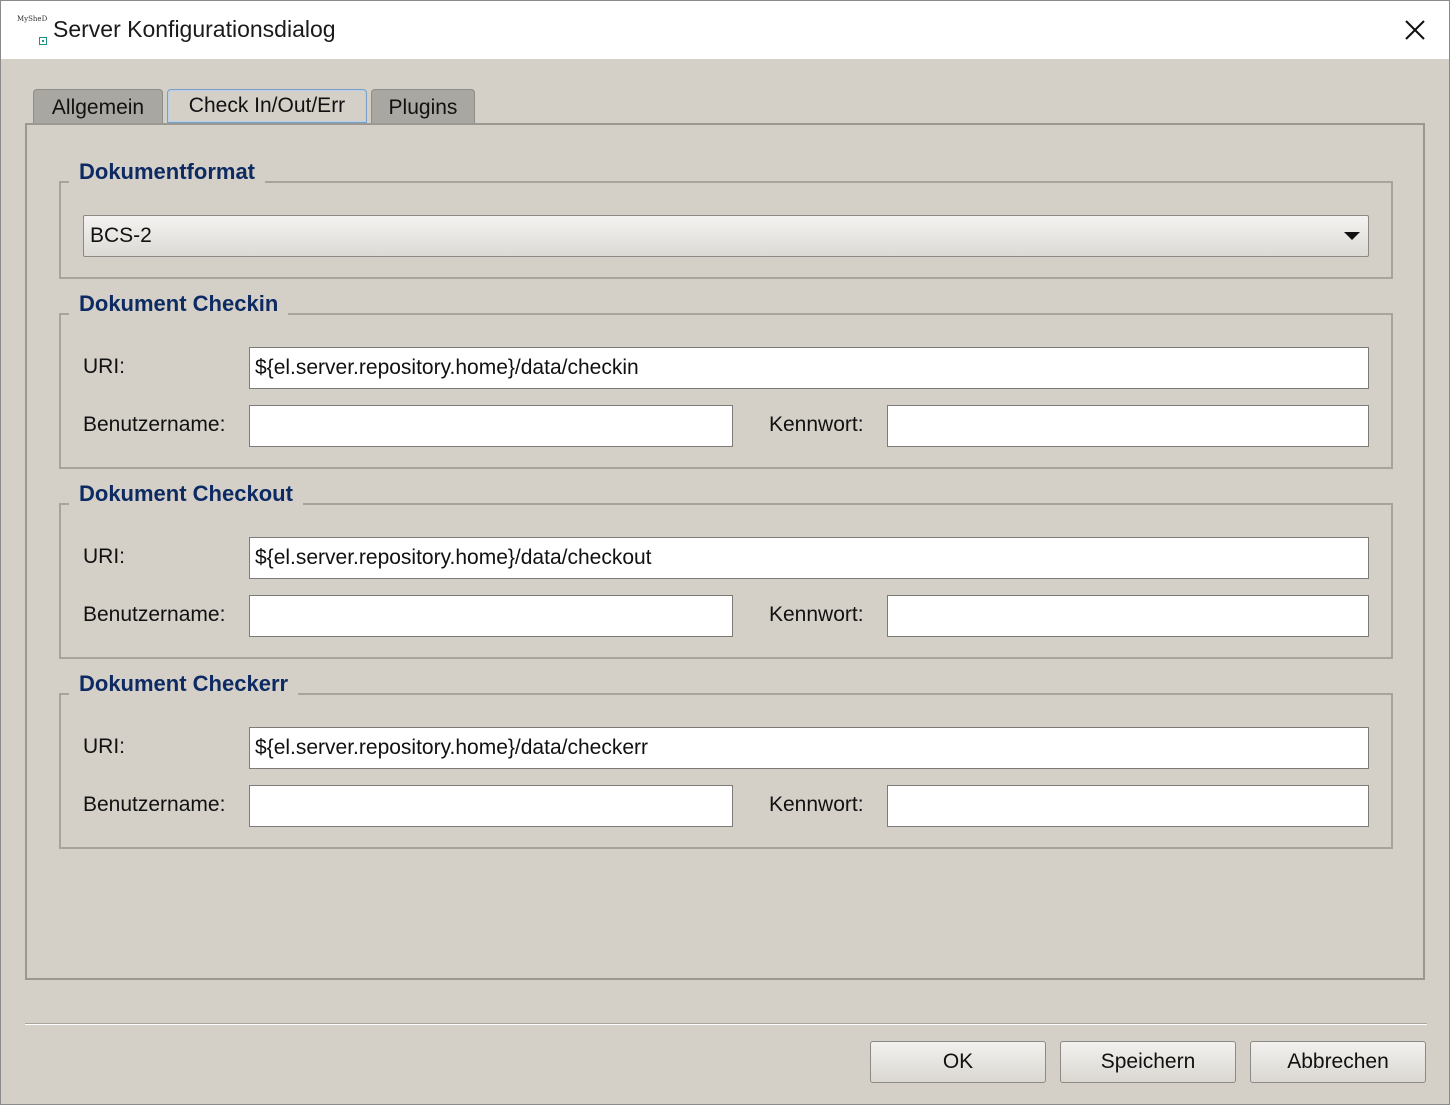 The width and height of the screenshot is (1450, 1105). I want to click on group-title-dokumentformat: Dokumentformat, so click(167, 172).